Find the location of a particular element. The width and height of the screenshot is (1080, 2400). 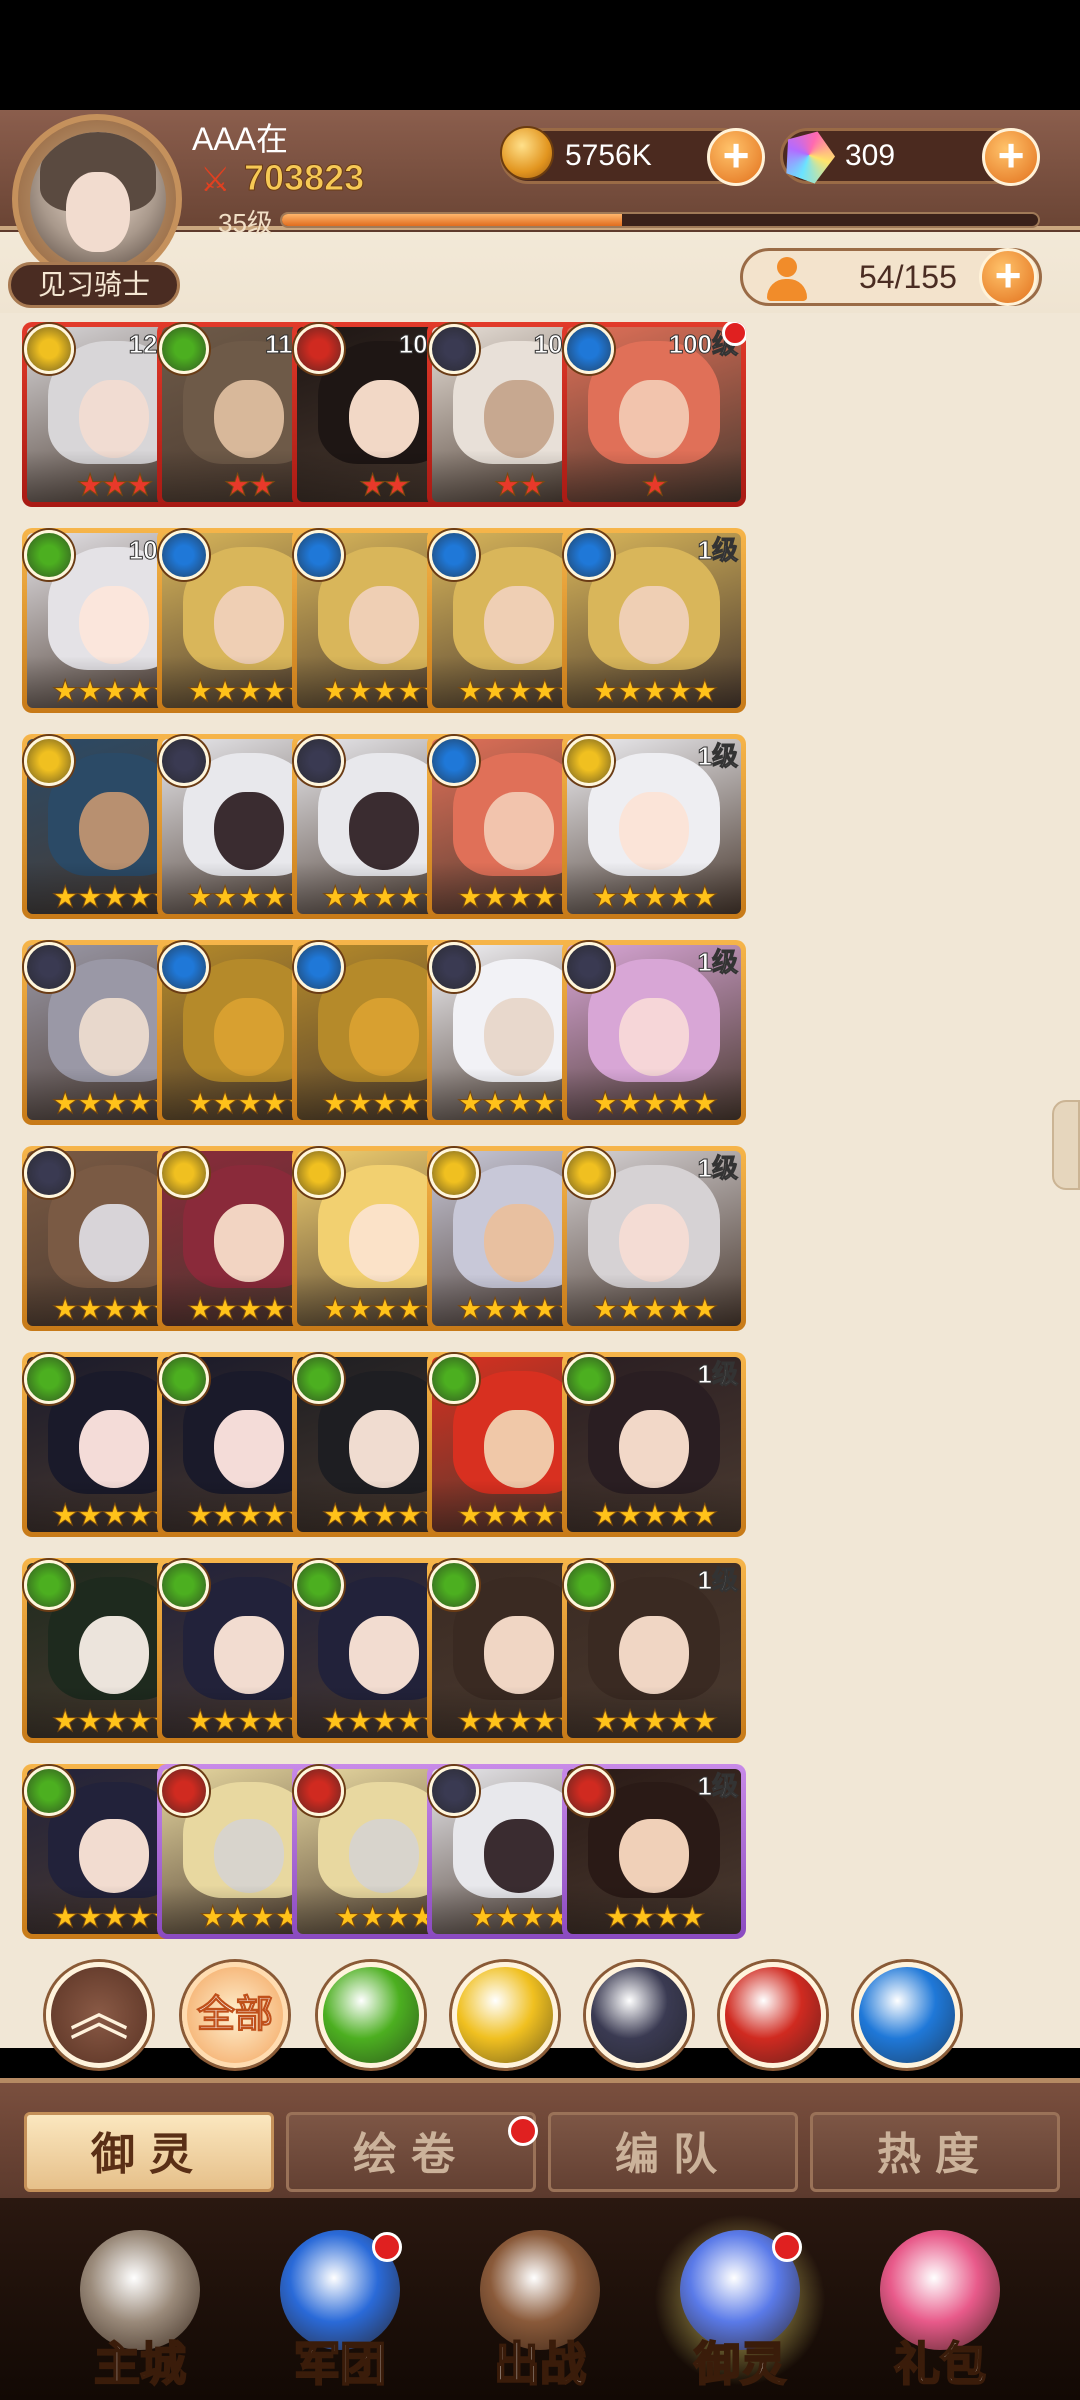

hero-card: 1级 ★★★★ is located at coordinates (654, 1851).